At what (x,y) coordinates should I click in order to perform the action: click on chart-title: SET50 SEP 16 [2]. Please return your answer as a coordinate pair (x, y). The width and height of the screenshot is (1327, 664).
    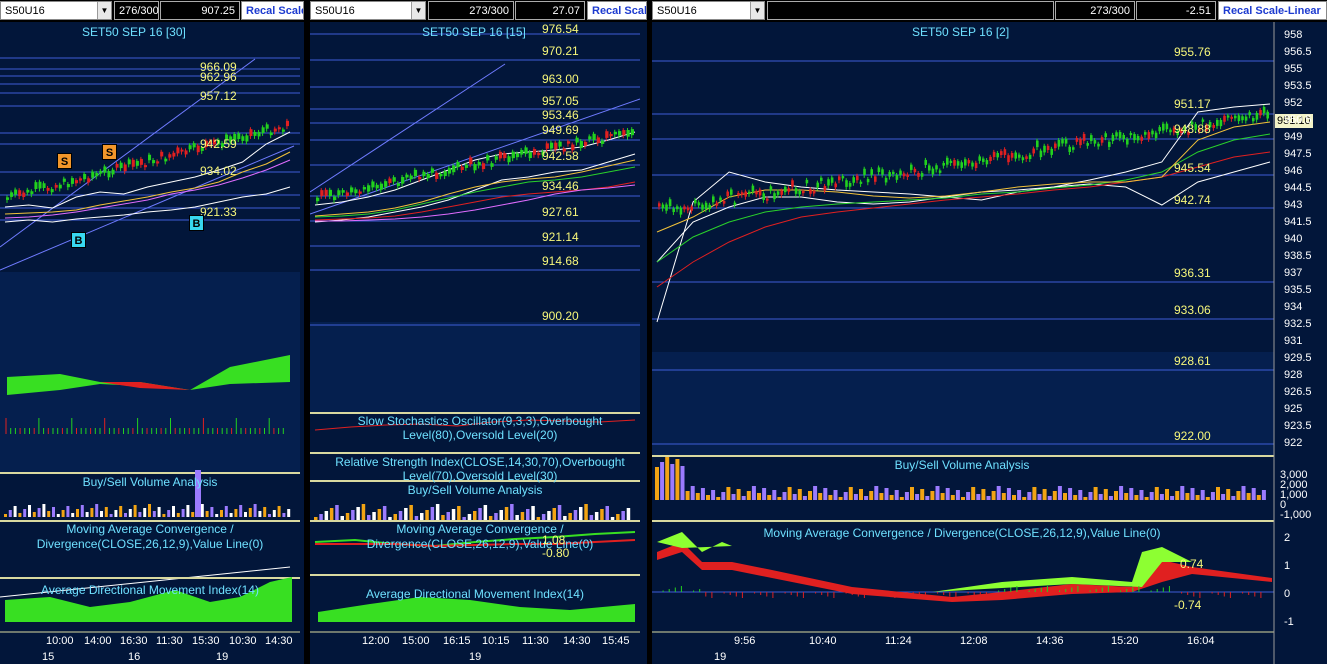
    Looking at the image, I should click on (961, 32).